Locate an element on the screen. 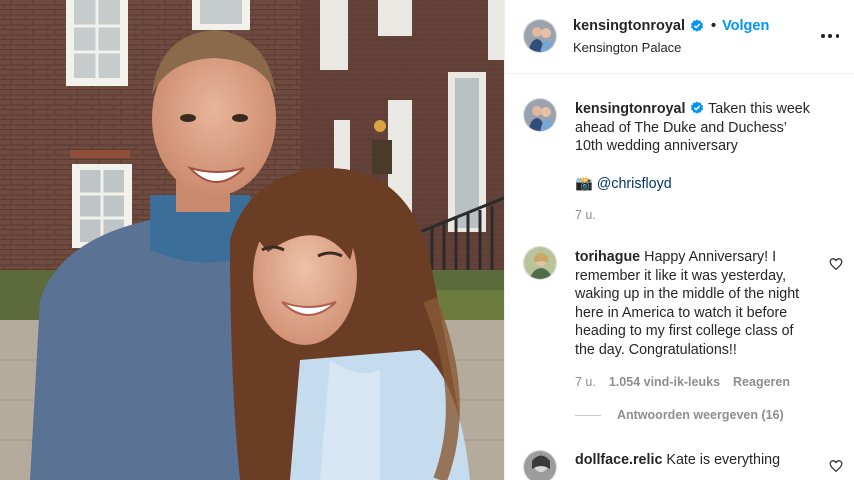  caption-username: kensingtonroyal is located at coordinates (630, 109).